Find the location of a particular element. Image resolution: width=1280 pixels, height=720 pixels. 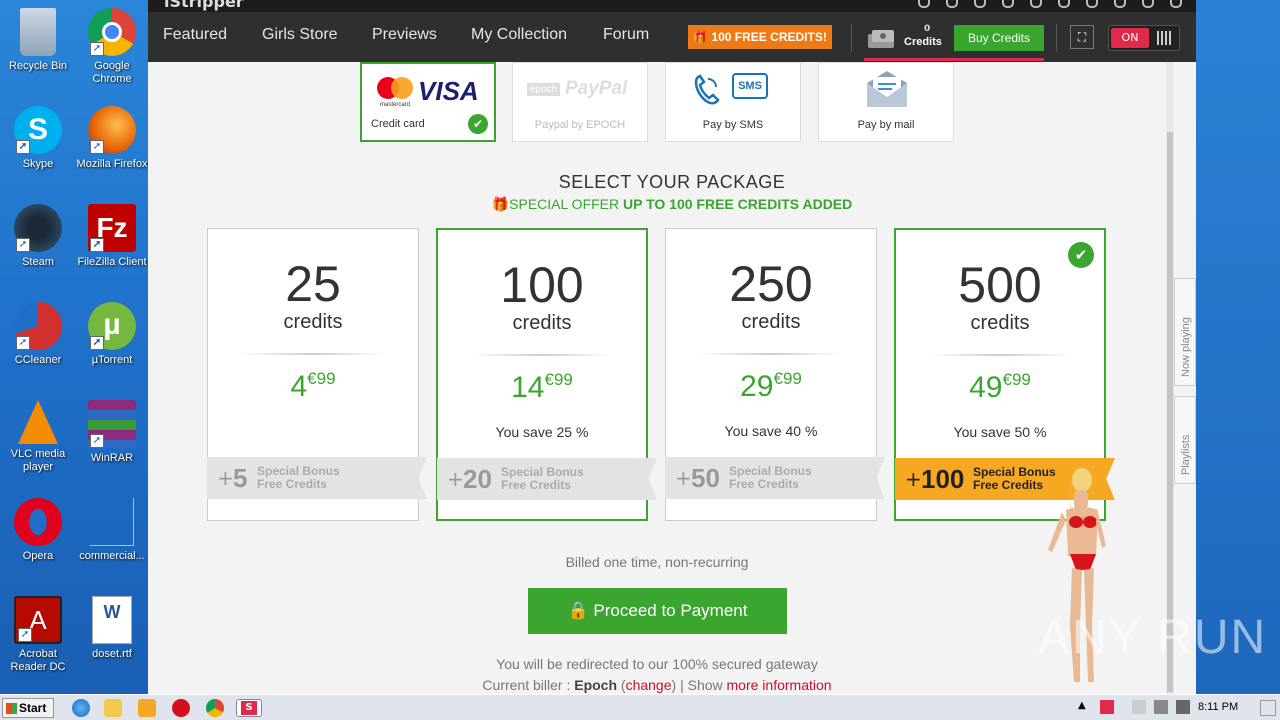

credits-label: Credits is located at coordinates (923, 42).